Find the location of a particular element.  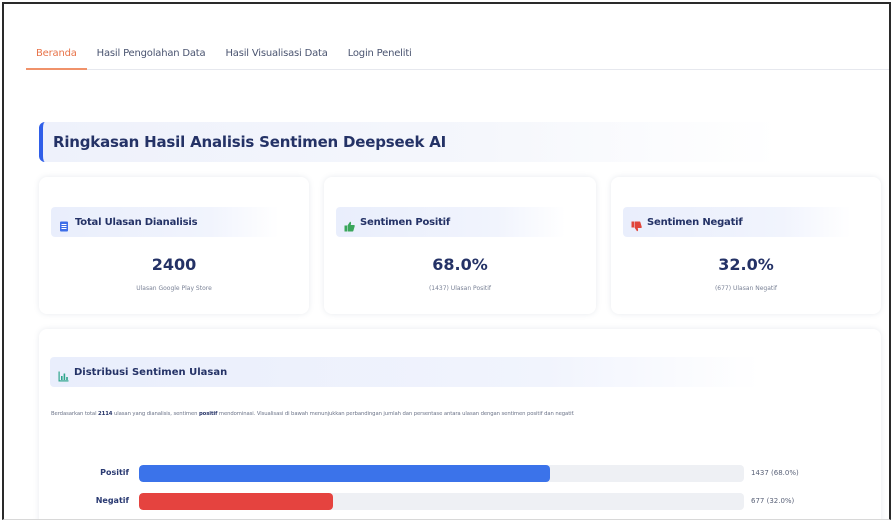

card-header: Sentimen Negatif is located at coordinates (737, 222).